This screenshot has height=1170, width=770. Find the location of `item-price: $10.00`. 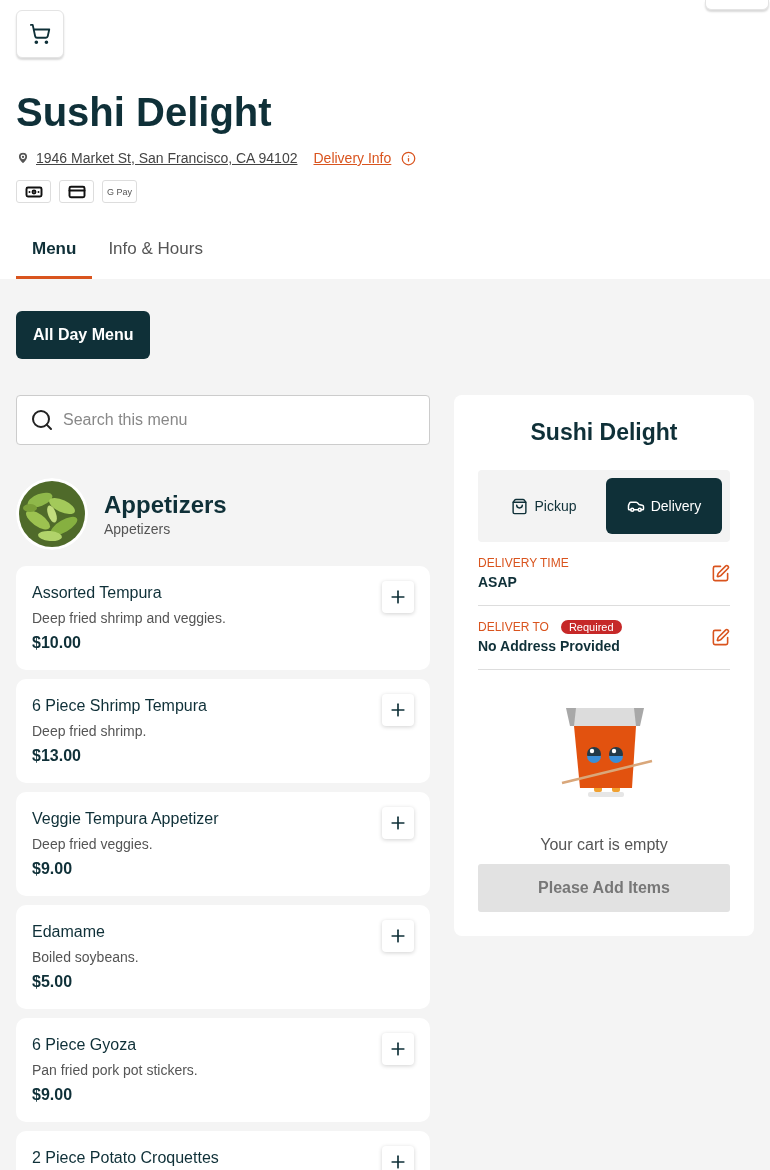

item-price: $10.00 is located at coordinates (57, 643).